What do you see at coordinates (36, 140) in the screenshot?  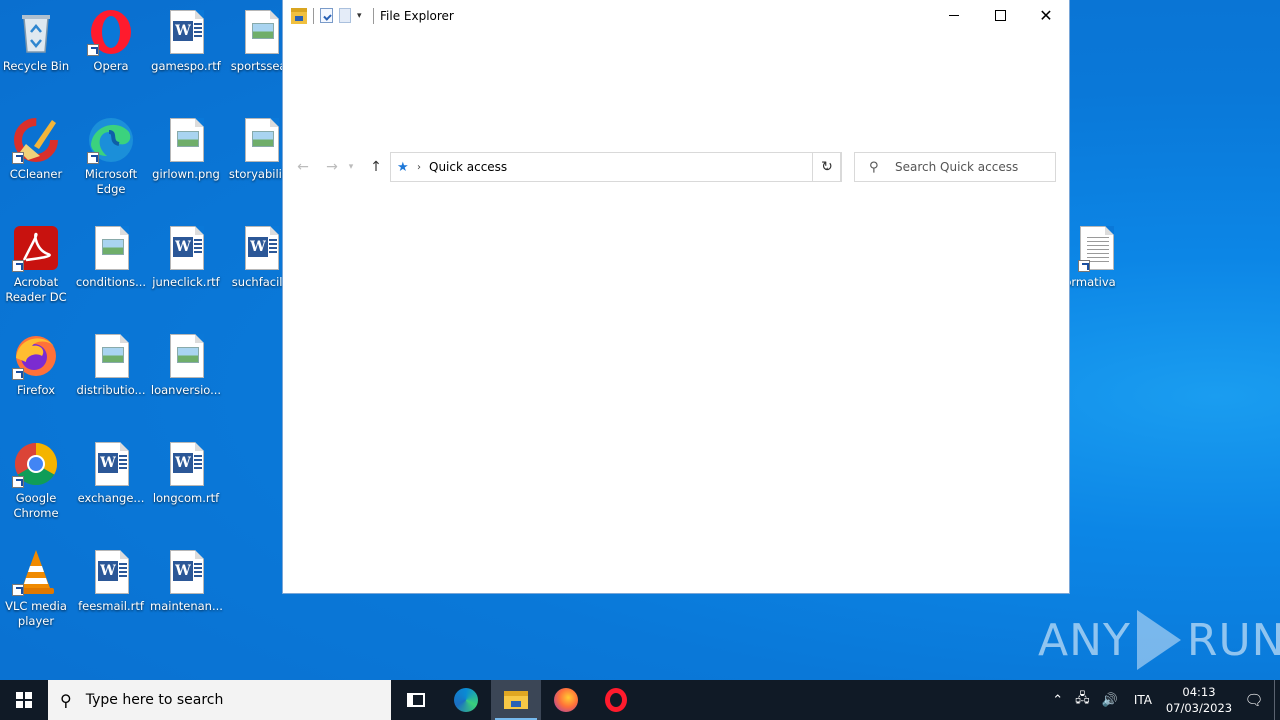 I see `ccleaner-icon` at bounding box center [36, 140].